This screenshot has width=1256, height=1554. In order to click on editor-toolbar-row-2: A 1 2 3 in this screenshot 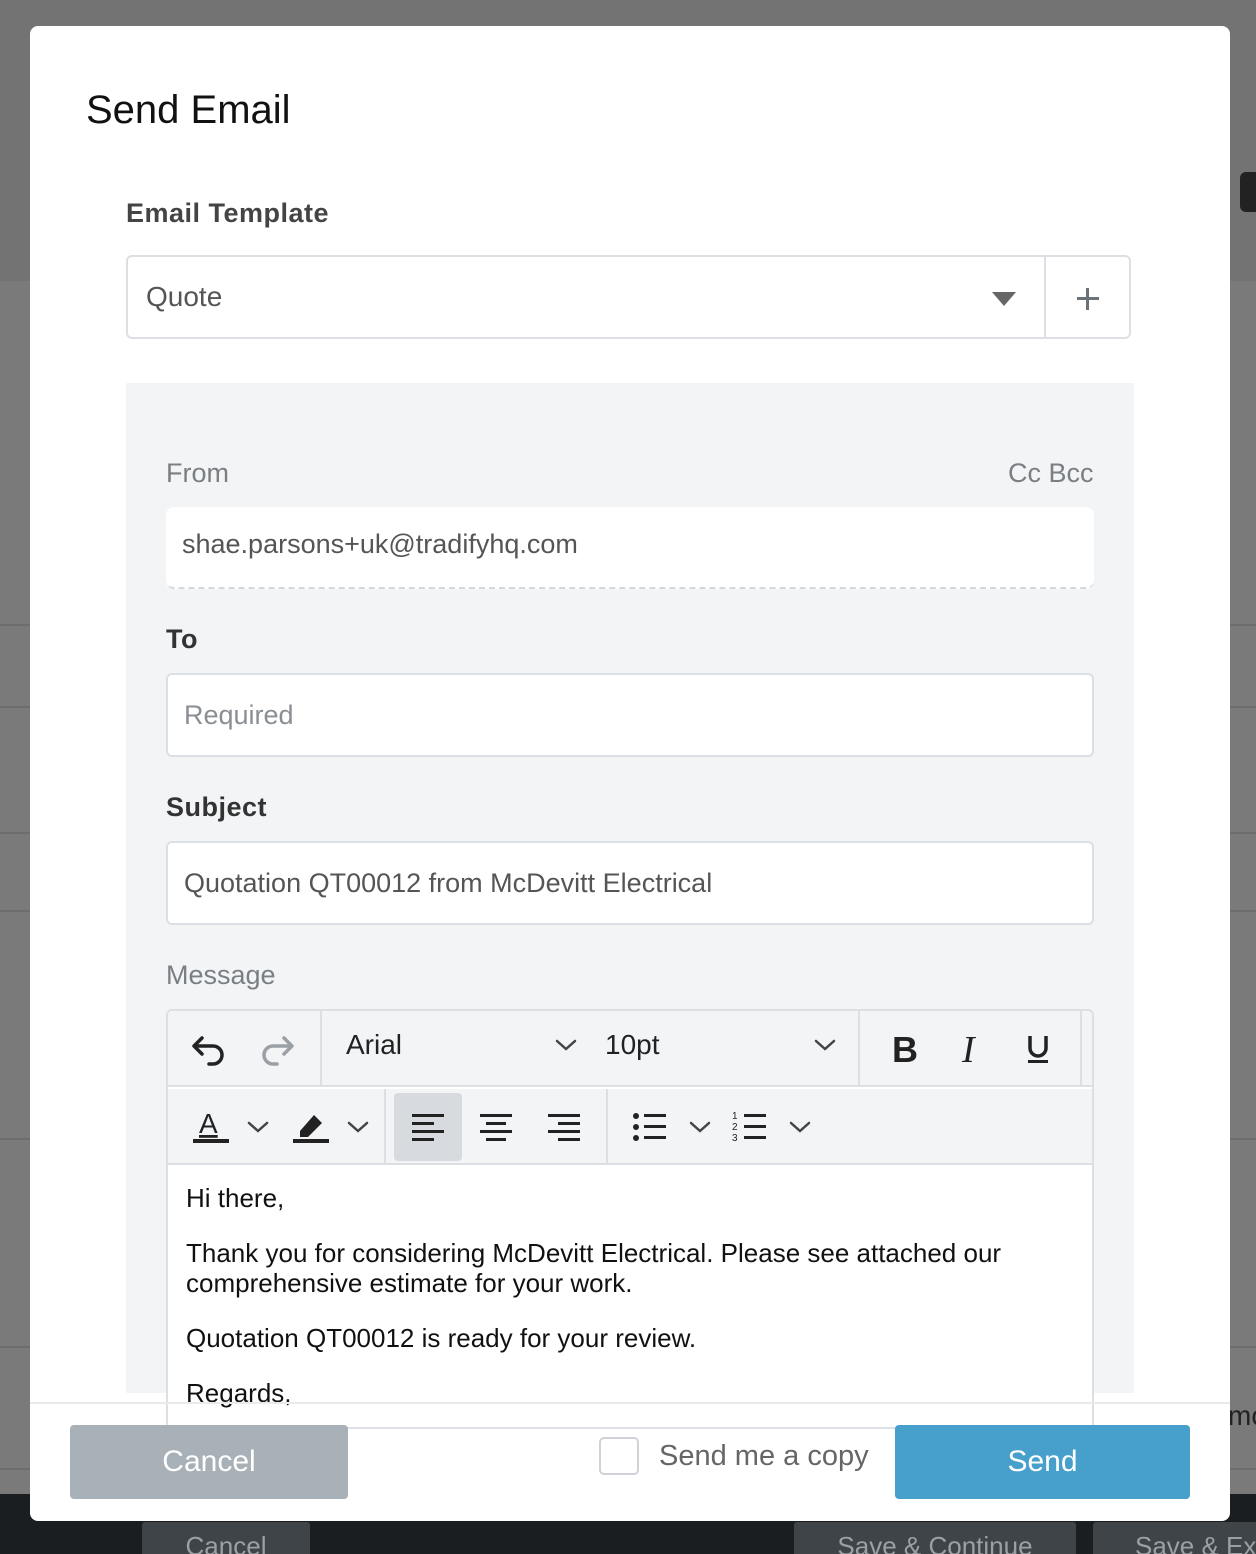, I will do `click(630, 1127)`.